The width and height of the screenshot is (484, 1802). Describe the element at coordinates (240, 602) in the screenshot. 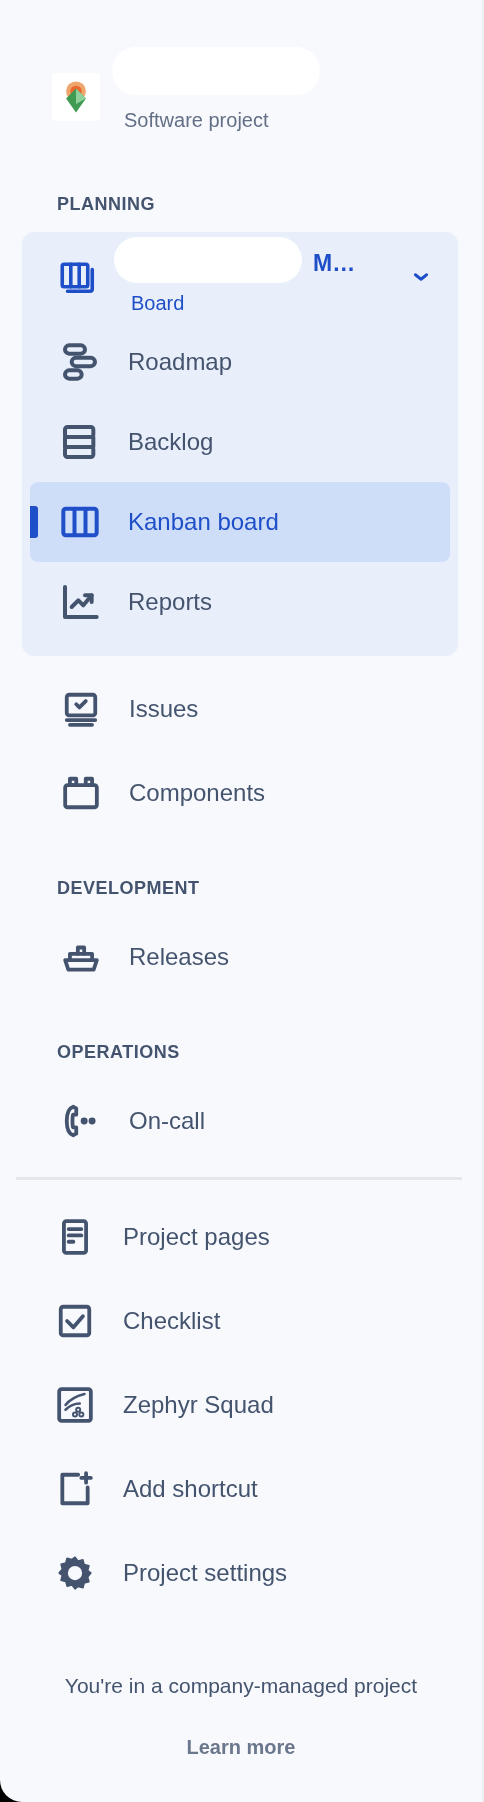

I see `nav-item: Reports` at that location.